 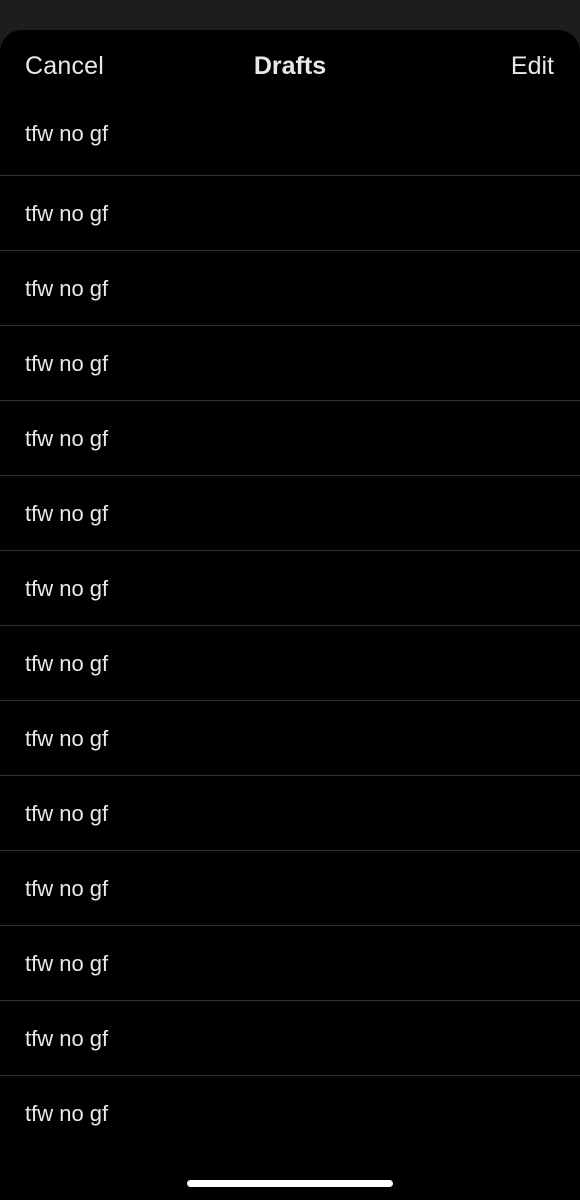 What do you see at coordinates (532, 66) in the screenshot?
I see `edit-button: Edit` at bounding box center [532, 66].